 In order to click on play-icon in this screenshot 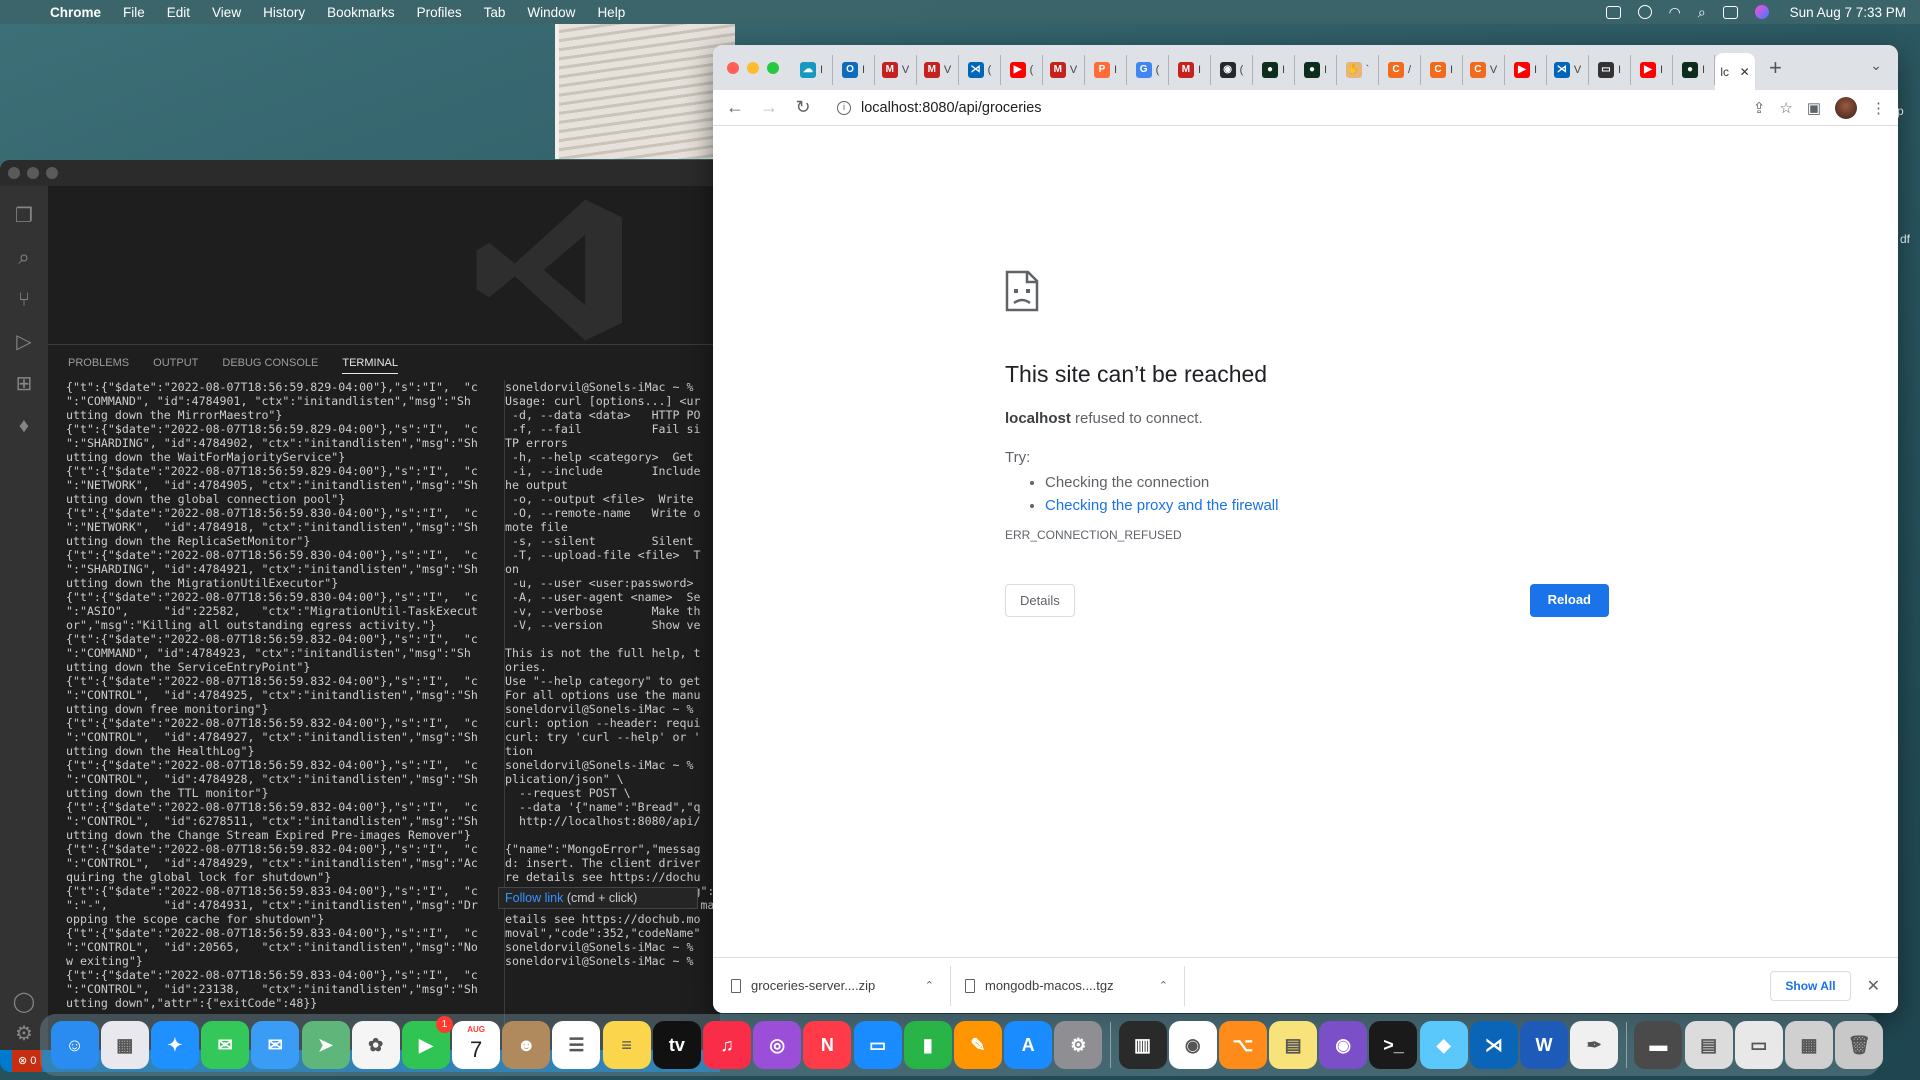, I will do `click(1644, 12)`.